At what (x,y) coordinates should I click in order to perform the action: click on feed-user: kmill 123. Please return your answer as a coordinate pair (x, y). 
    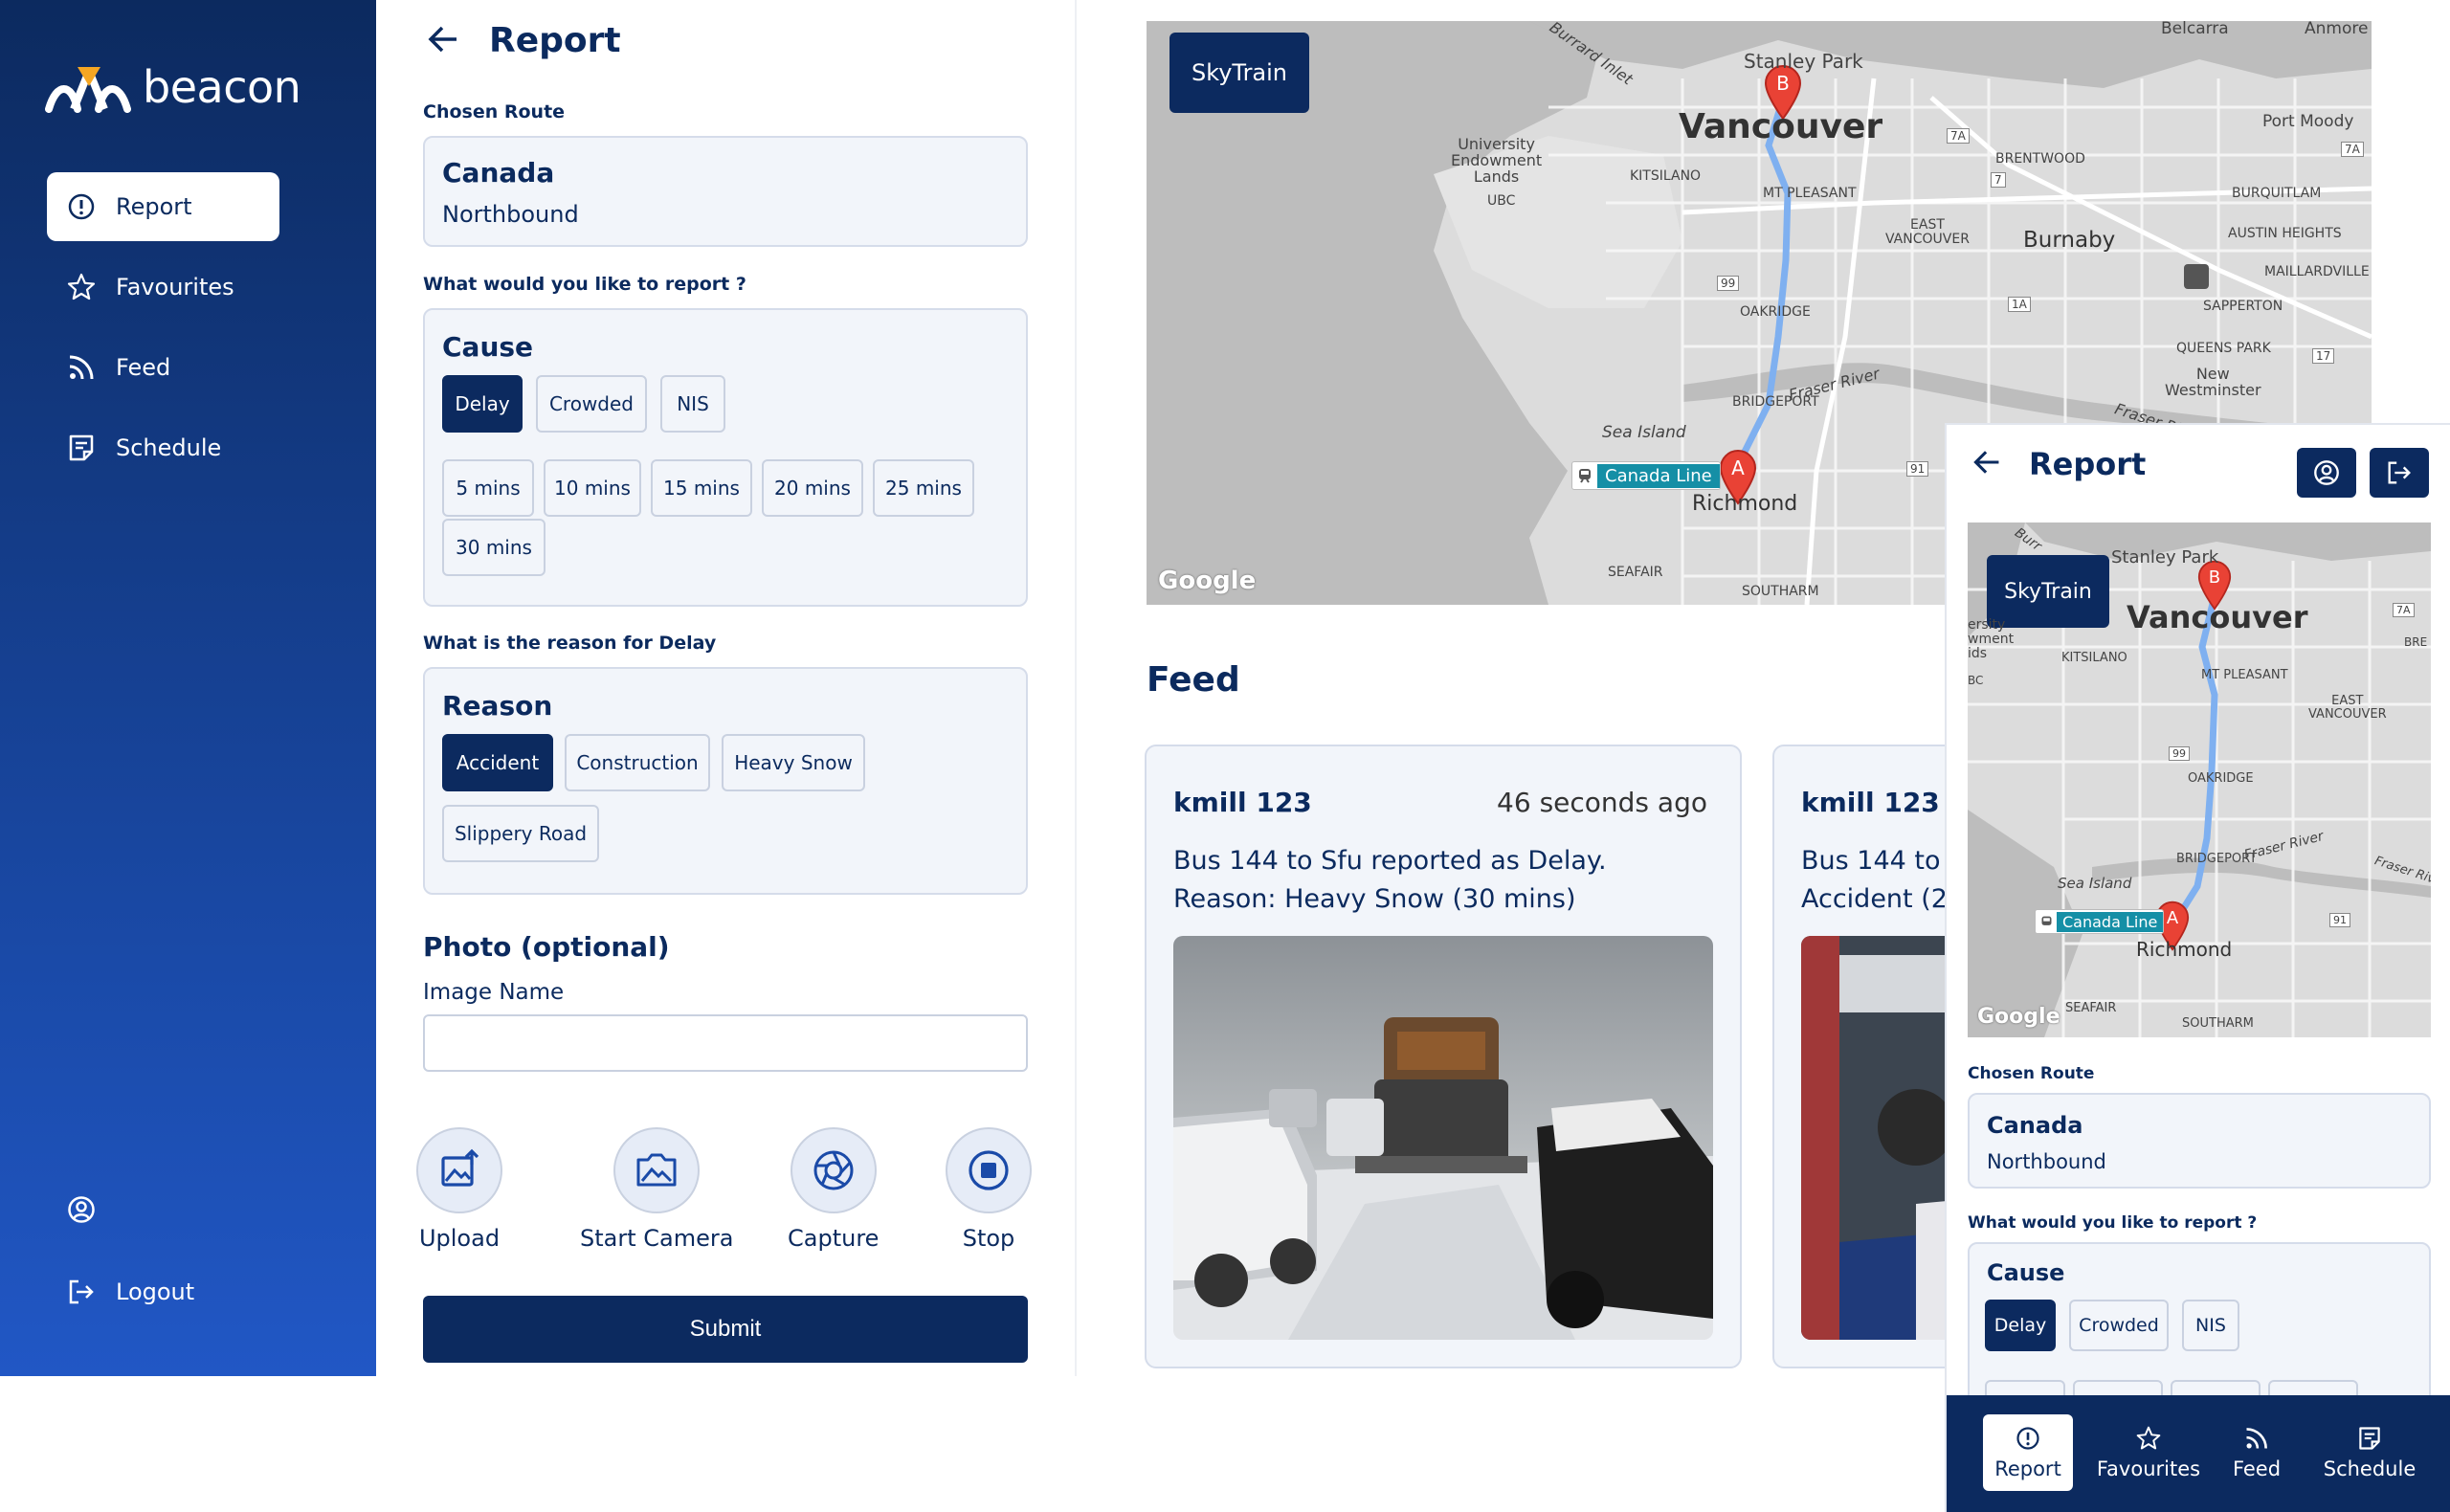
    Looking at the image, I should click on (1243, 802).